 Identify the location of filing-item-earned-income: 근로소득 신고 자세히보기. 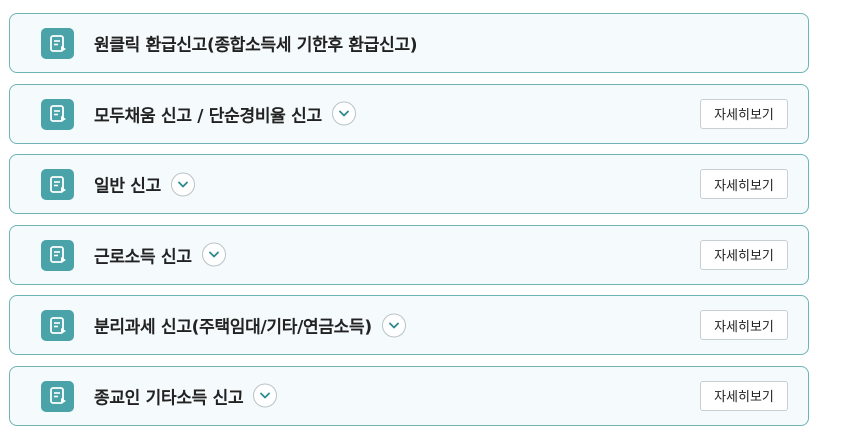
(409, 254).